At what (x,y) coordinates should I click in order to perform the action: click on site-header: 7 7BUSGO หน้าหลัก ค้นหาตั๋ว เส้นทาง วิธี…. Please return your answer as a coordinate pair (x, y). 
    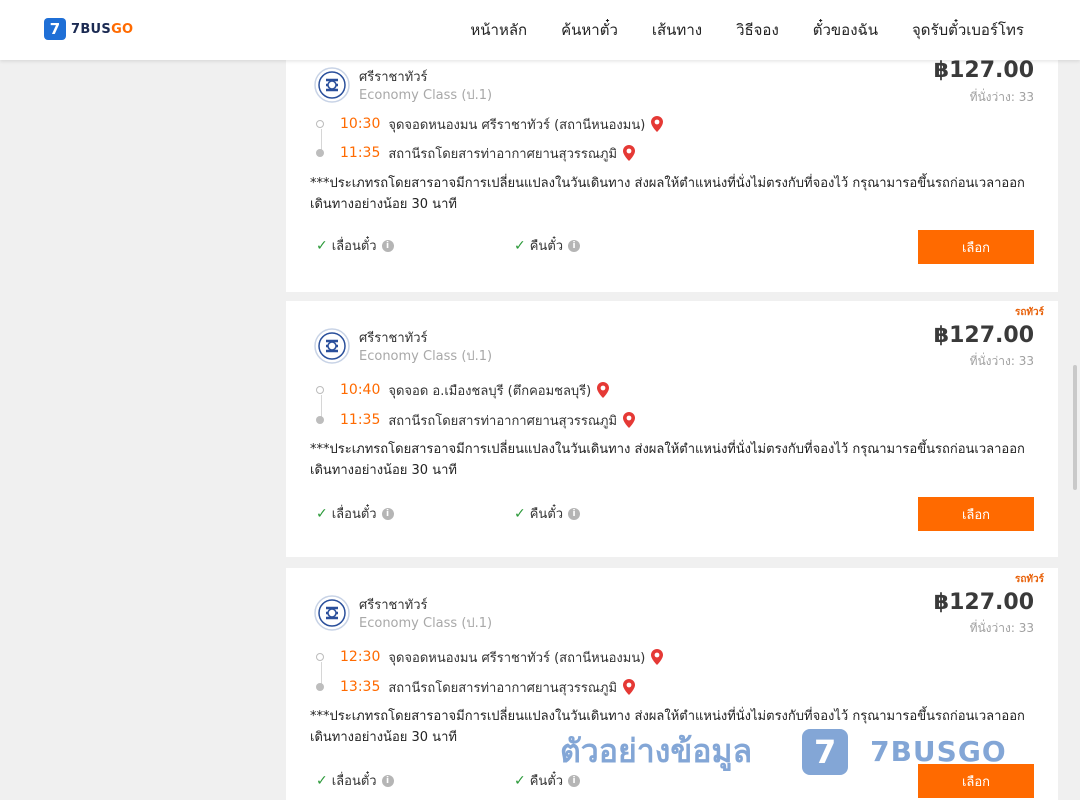
    Looking at the image, I should click on (540, 30).